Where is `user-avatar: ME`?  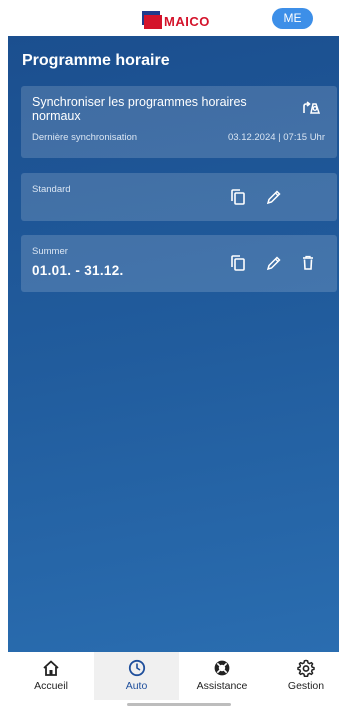
user-avatar: ME is located at coordinates (292, 18).